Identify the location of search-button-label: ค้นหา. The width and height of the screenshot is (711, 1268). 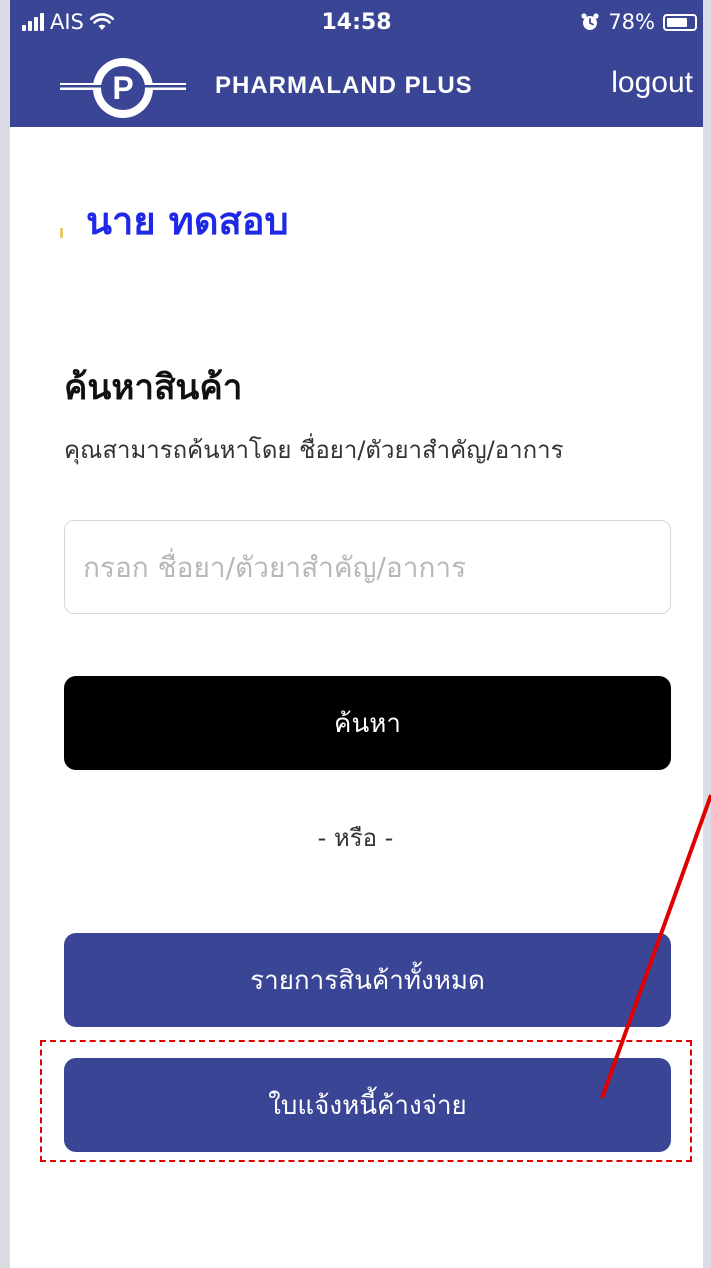
(367, 723).